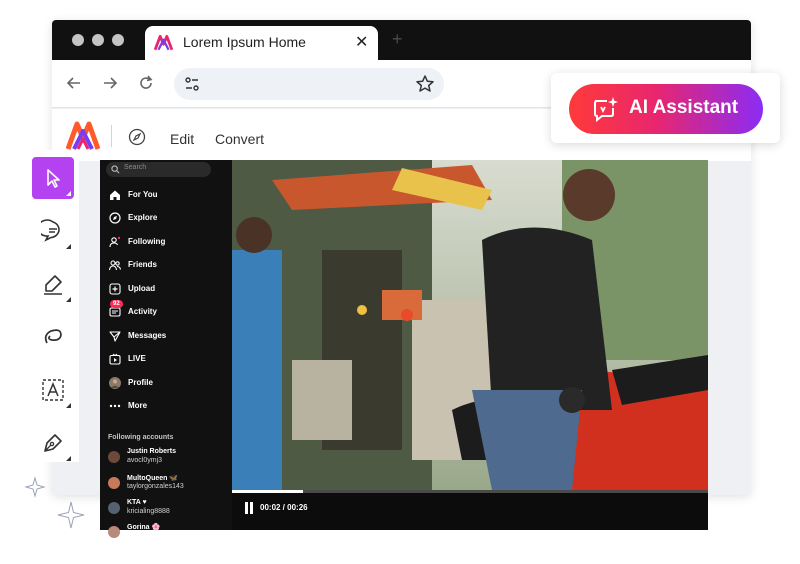 This screenshot has height=564, width=800. I want to click on nav-label: Profile, so click(140, 382).